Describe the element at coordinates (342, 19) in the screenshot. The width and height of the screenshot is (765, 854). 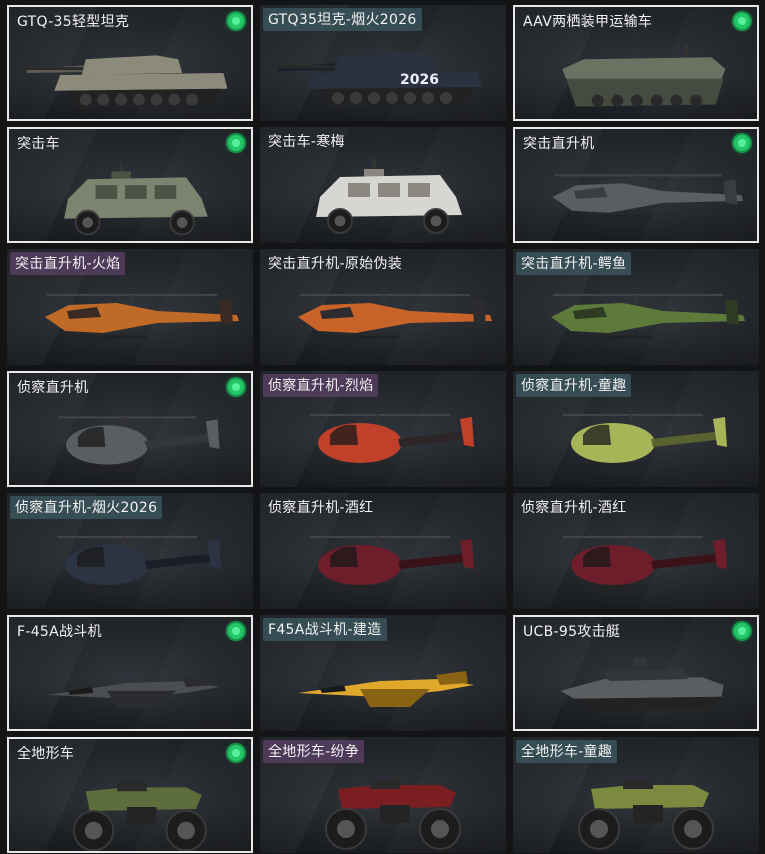
I see `vehicle-name-label: GTQ35坦克-烟火2026` at that location.